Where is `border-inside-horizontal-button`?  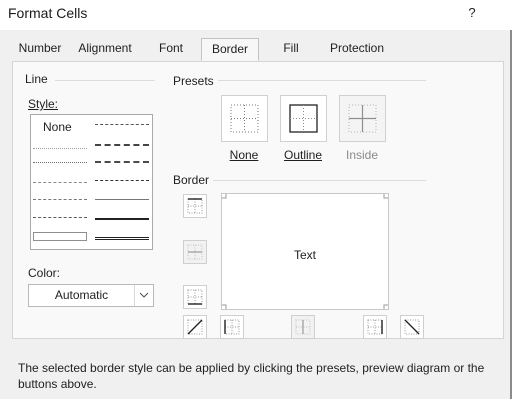 border-inside-horizontal-button is located at coordinates (195, 252).